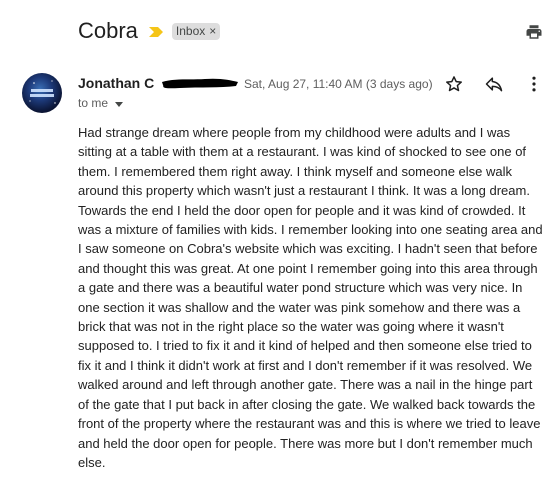 Image resolution: width=558 pixels, height=479 pixels. Describe the element at coordinates (42, 93) in the screenshot. I see `avatar` at that location.